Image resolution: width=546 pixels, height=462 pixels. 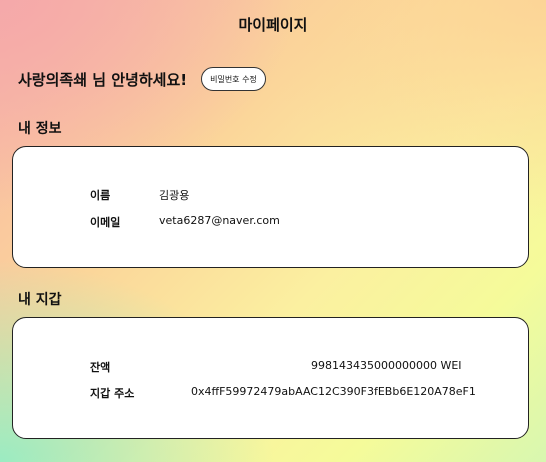 I want to click on my-info-heading: 내 정보, so click(x=40, y=129).